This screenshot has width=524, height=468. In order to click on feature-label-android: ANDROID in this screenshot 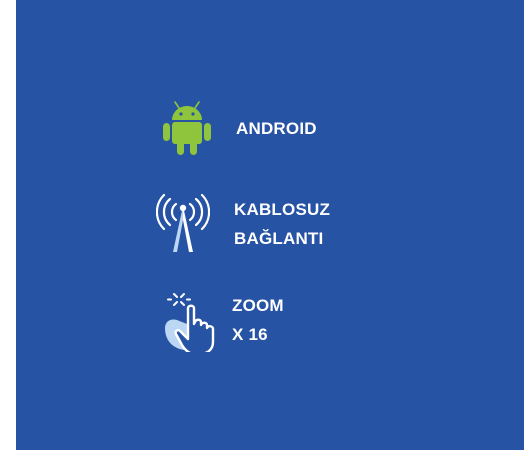, I will do `click(276, 128)`.